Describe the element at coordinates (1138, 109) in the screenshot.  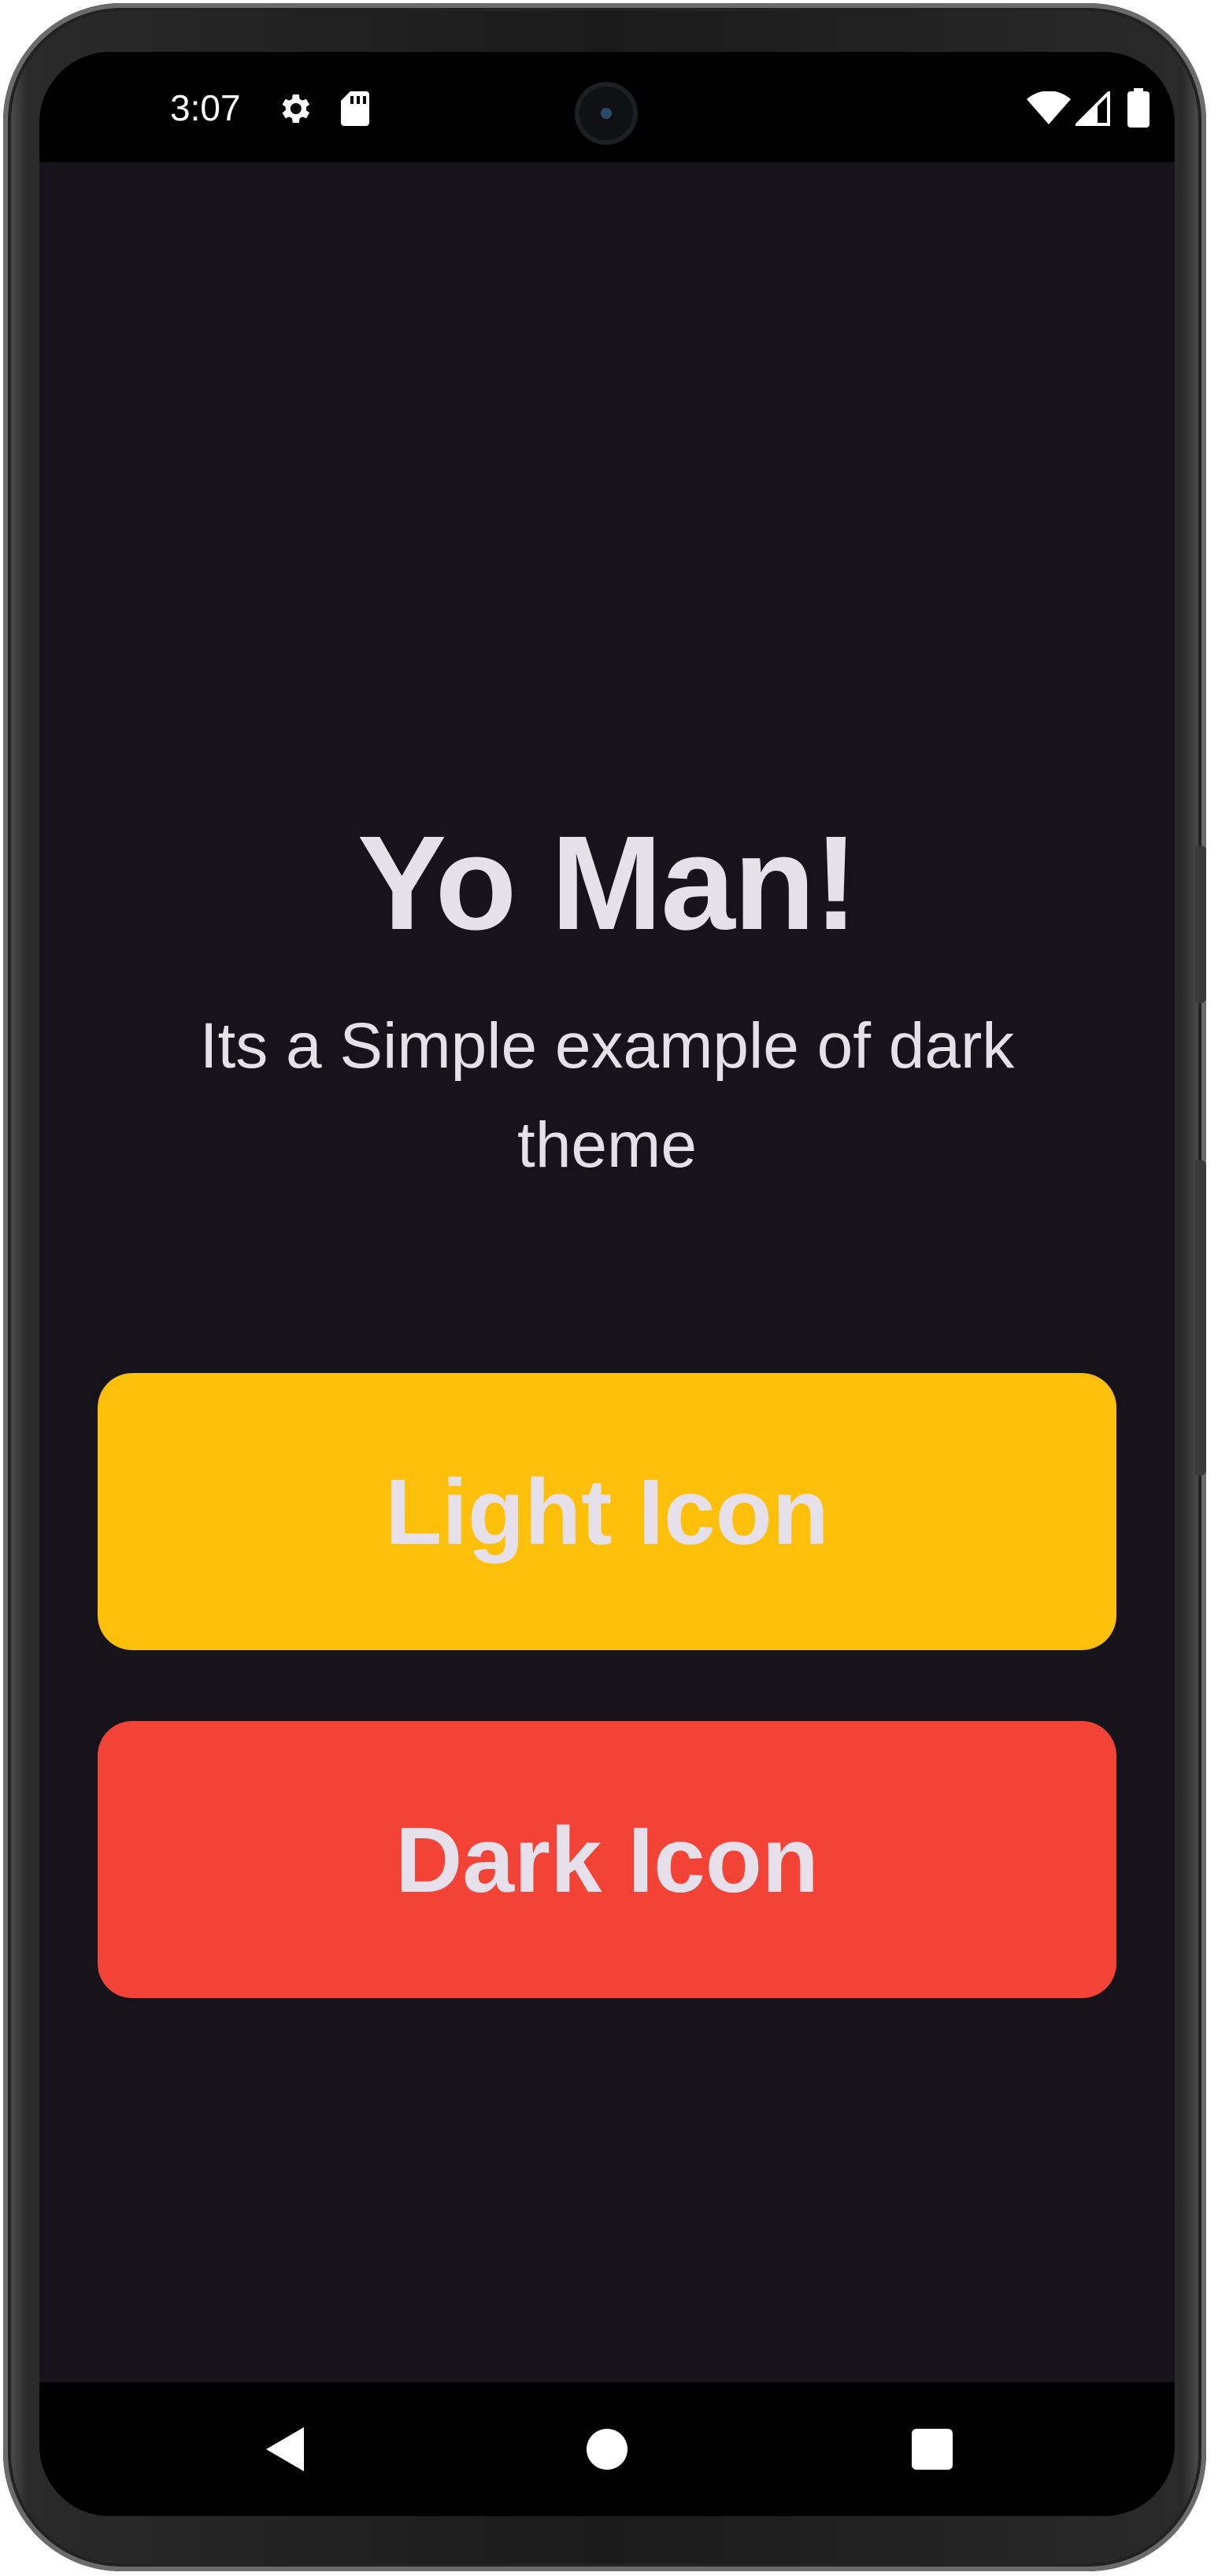
I see `battery-icon` at that location.